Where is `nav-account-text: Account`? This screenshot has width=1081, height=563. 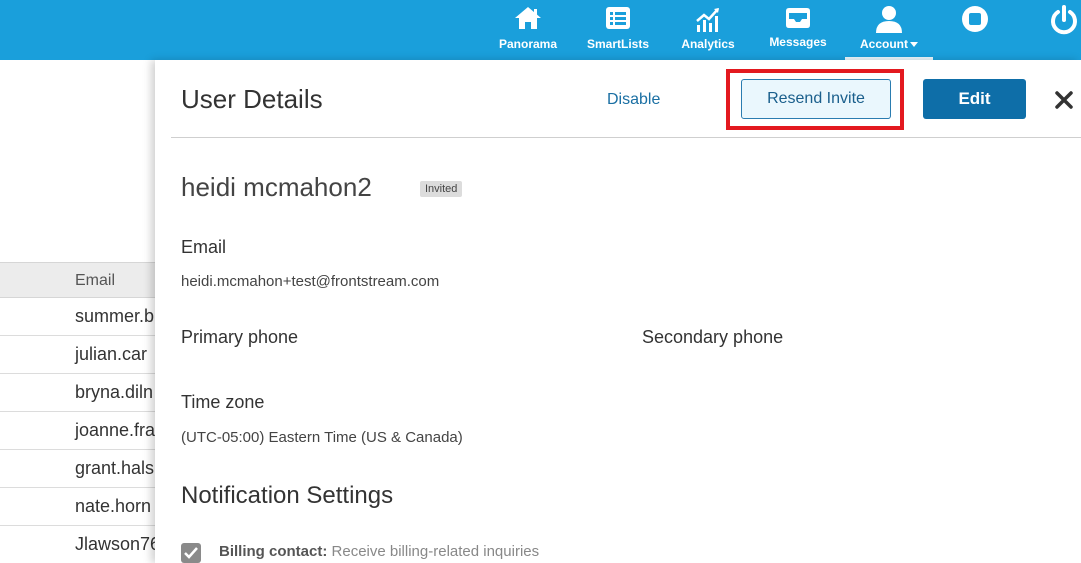 nav-account-text: Account is located at coordinates (884, 44).